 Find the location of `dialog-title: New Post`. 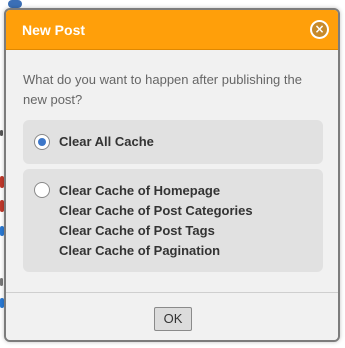

dialog-title: New Post is located at coordinates (54, 30).